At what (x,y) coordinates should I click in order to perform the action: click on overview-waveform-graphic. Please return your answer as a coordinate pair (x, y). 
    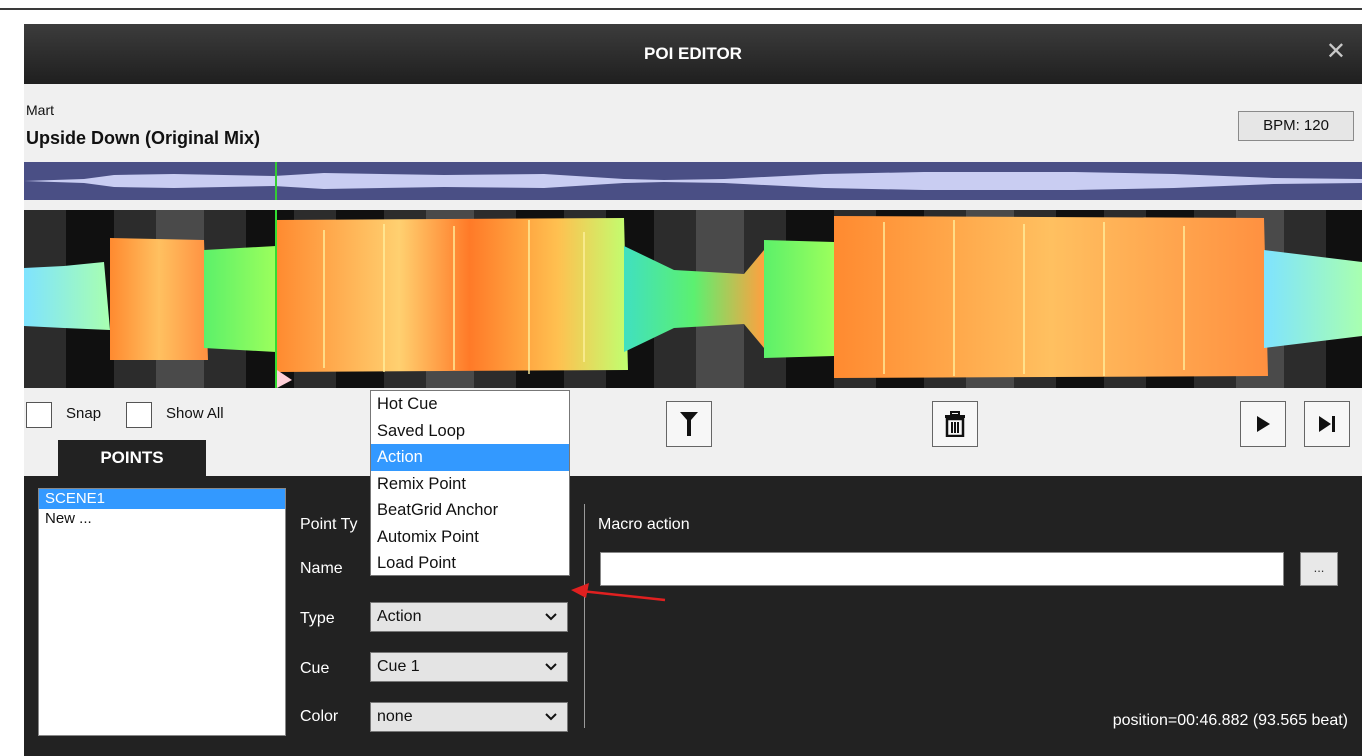
    Looking at the image, I should click on (693, 181).